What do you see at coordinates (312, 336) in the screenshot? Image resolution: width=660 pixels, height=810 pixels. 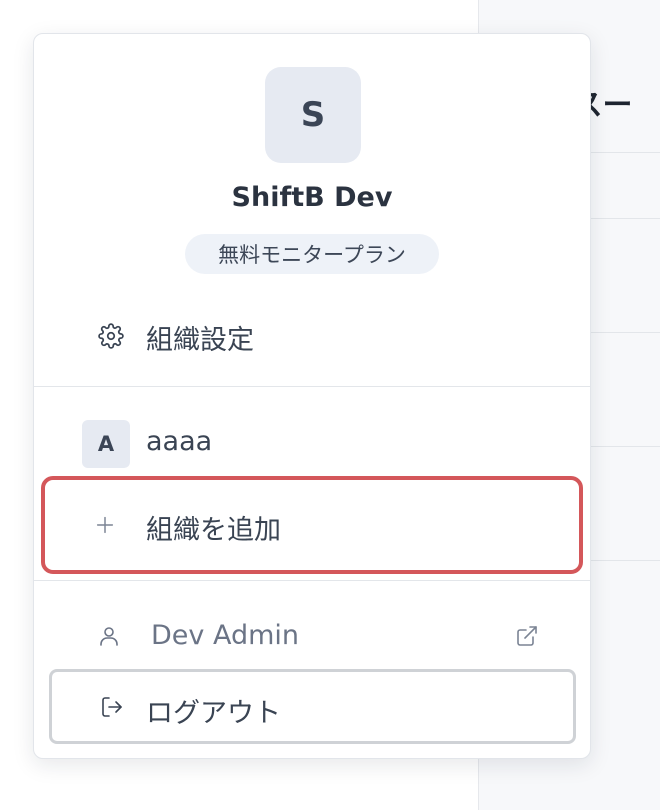 I see `org-settings-item: 組織設定` at bounding box center [312, 336].